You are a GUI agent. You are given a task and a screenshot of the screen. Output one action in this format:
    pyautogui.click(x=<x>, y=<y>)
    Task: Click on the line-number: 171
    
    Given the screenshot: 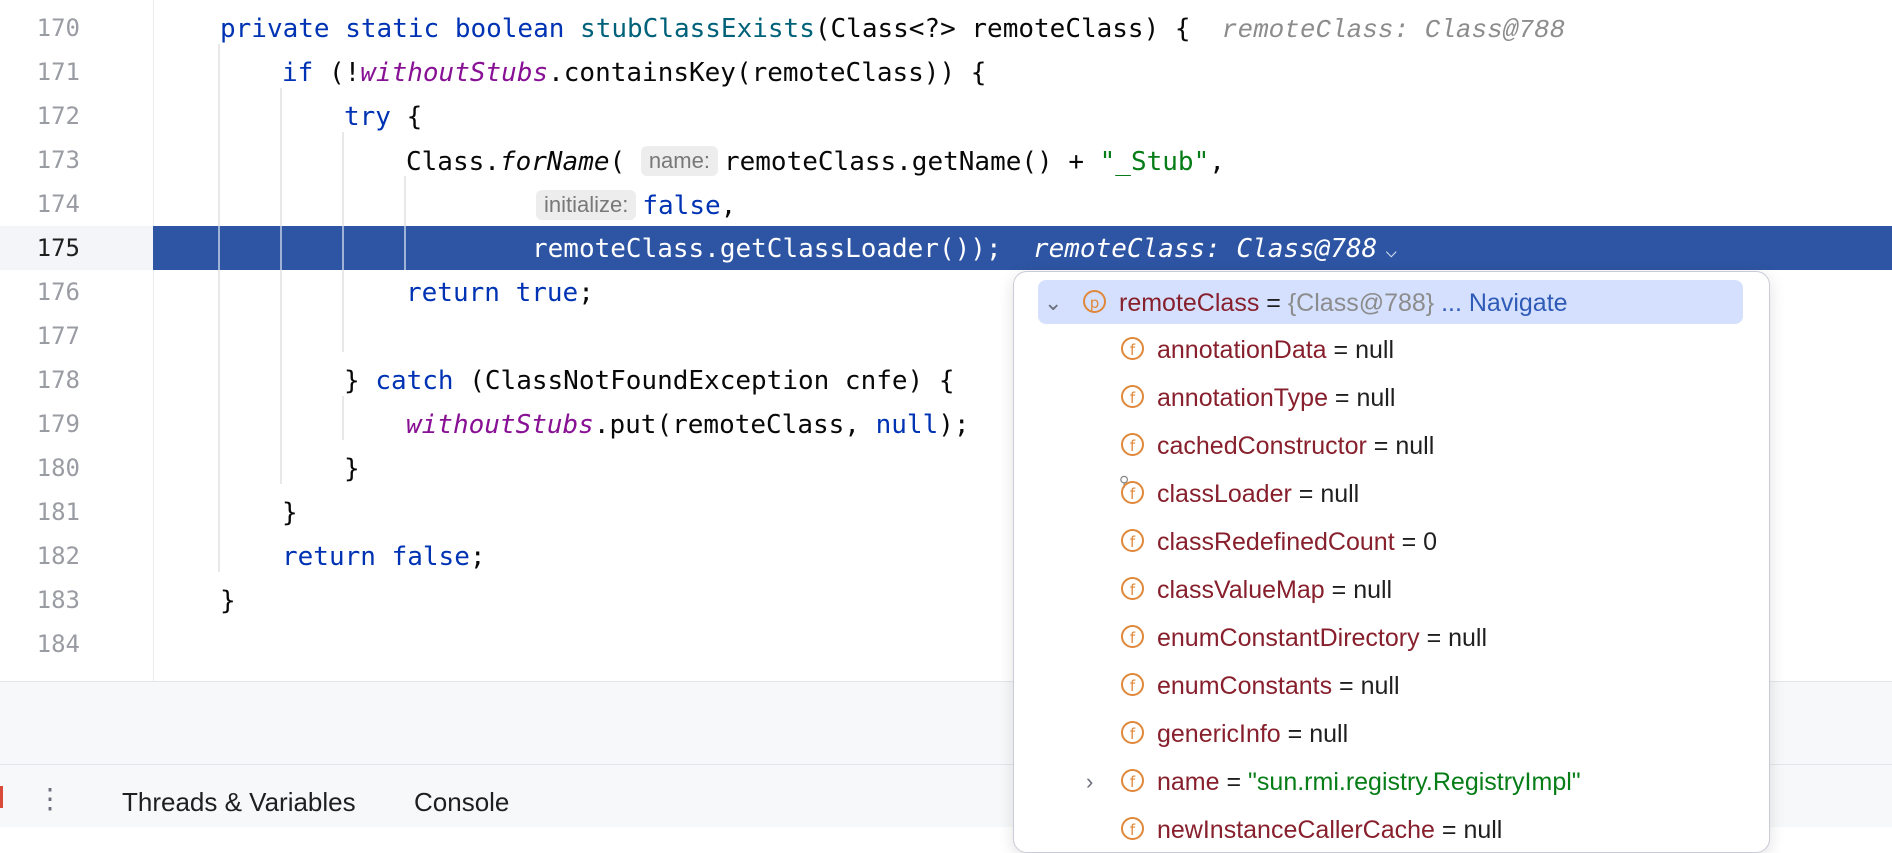 What is the action you would take?
    pyautogui.click(x=40, y=72)
    